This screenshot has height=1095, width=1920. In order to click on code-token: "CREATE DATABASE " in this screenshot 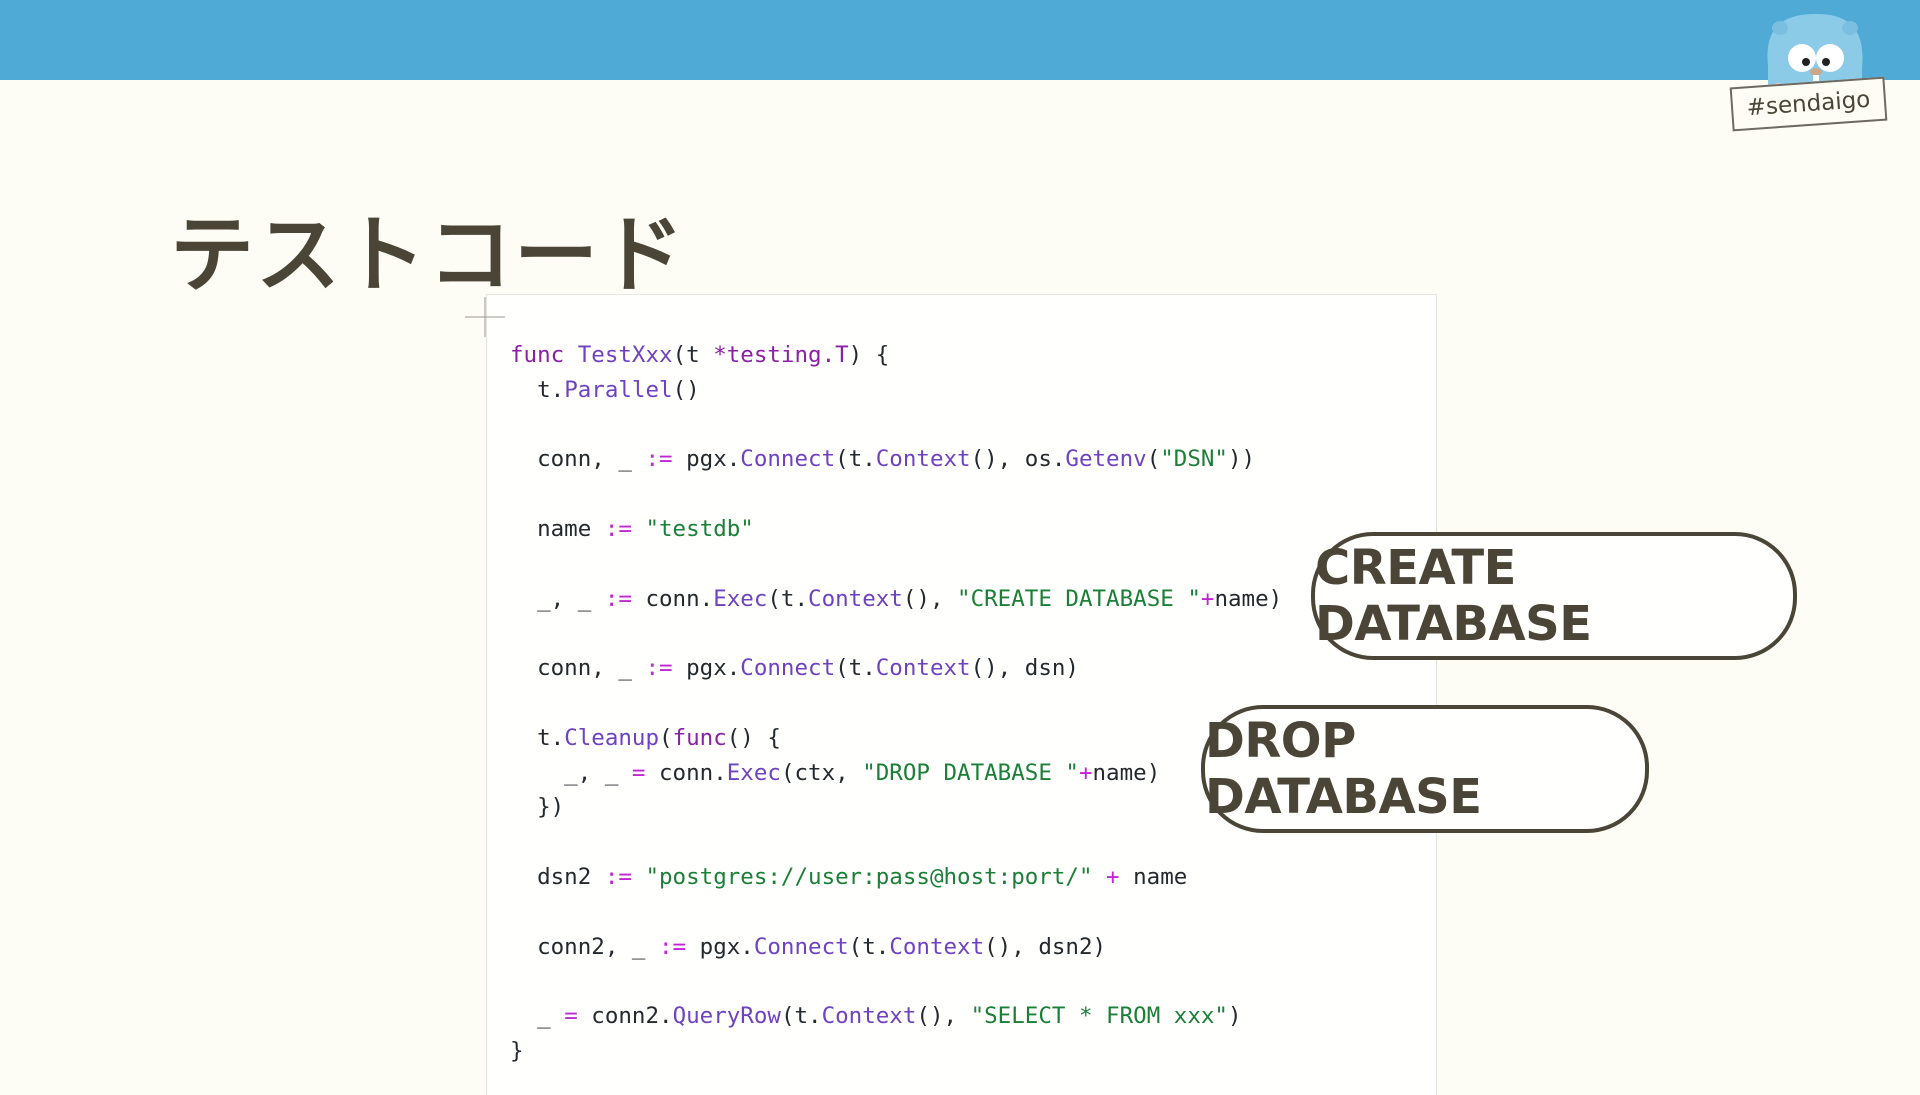, I will do `click(1079, 598)`.